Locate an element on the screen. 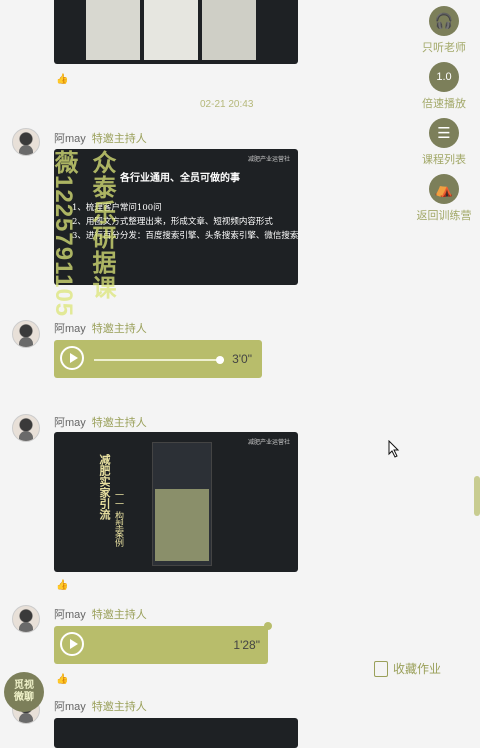 The image size is (480, 748). voice-duration: 3'0" is located at coordinates (242, 359).